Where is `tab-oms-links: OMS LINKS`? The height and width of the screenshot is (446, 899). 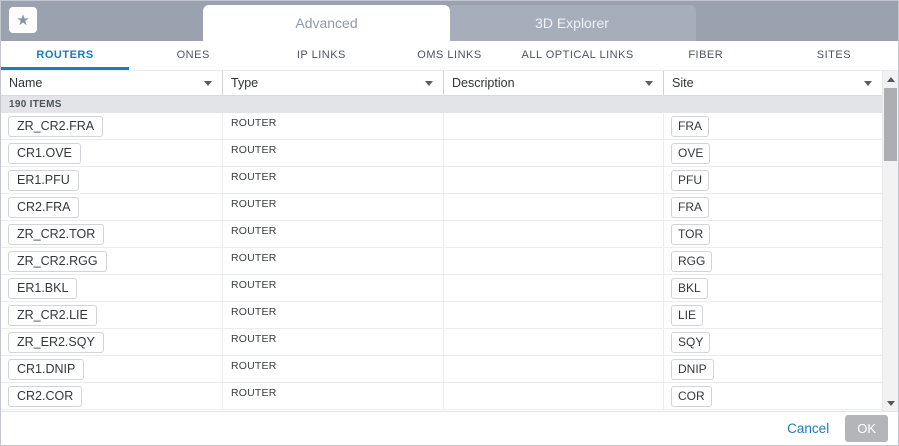
tab-oms-links: OMS LINKS is located at coordinates (449, 55).